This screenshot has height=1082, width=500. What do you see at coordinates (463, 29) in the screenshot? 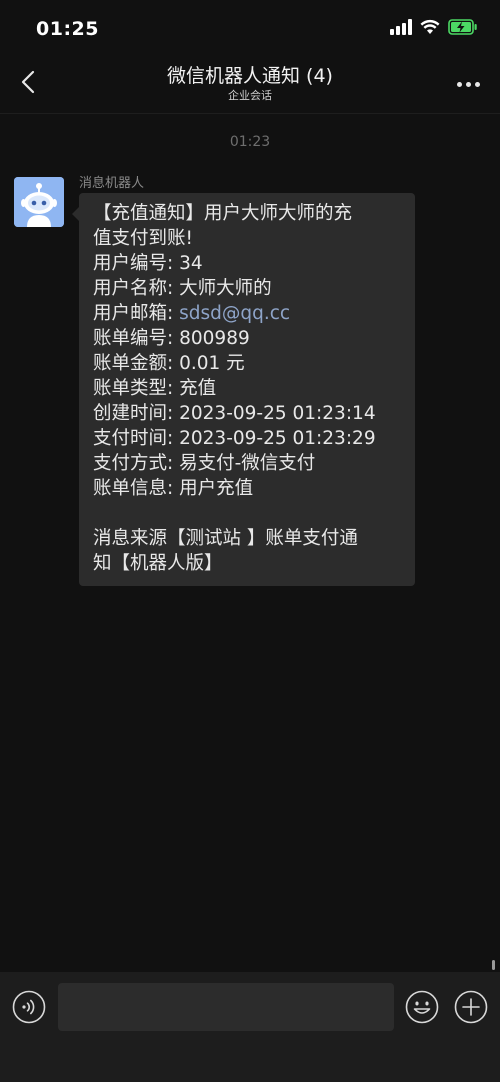
I see `battery-charging-icon` at bounding box center [463, 29].